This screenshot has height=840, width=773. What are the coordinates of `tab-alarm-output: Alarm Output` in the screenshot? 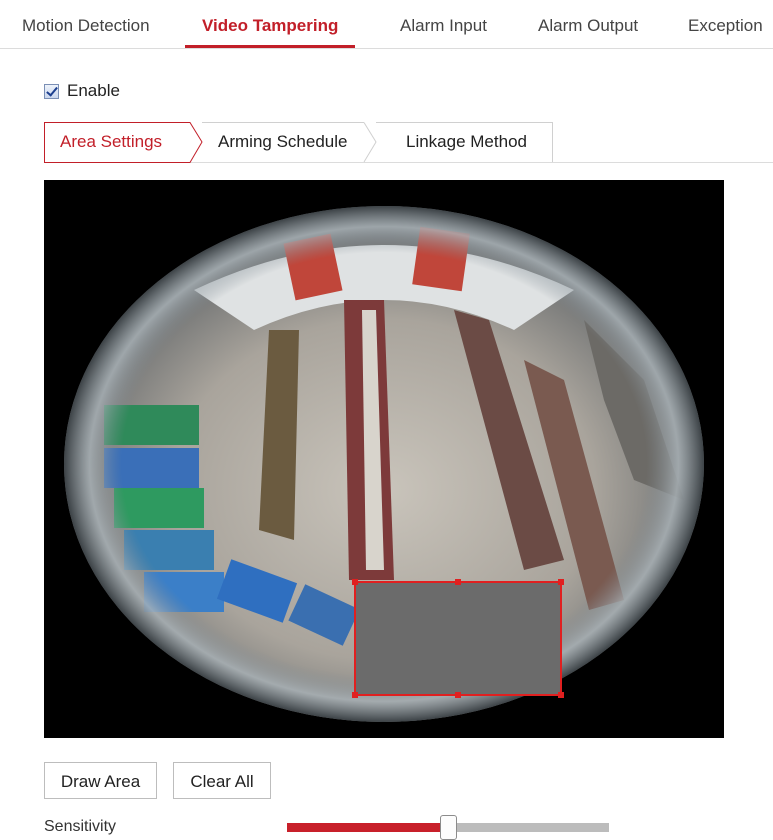 It's located at (588, 24).